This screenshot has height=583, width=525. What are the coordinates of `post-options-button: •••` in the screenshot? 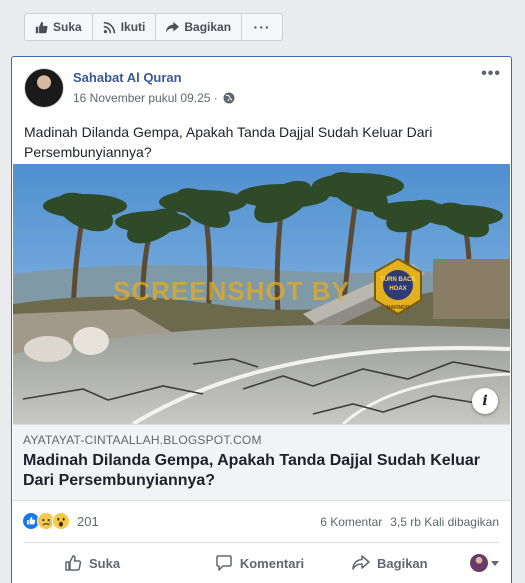 It's located at (491, 74).